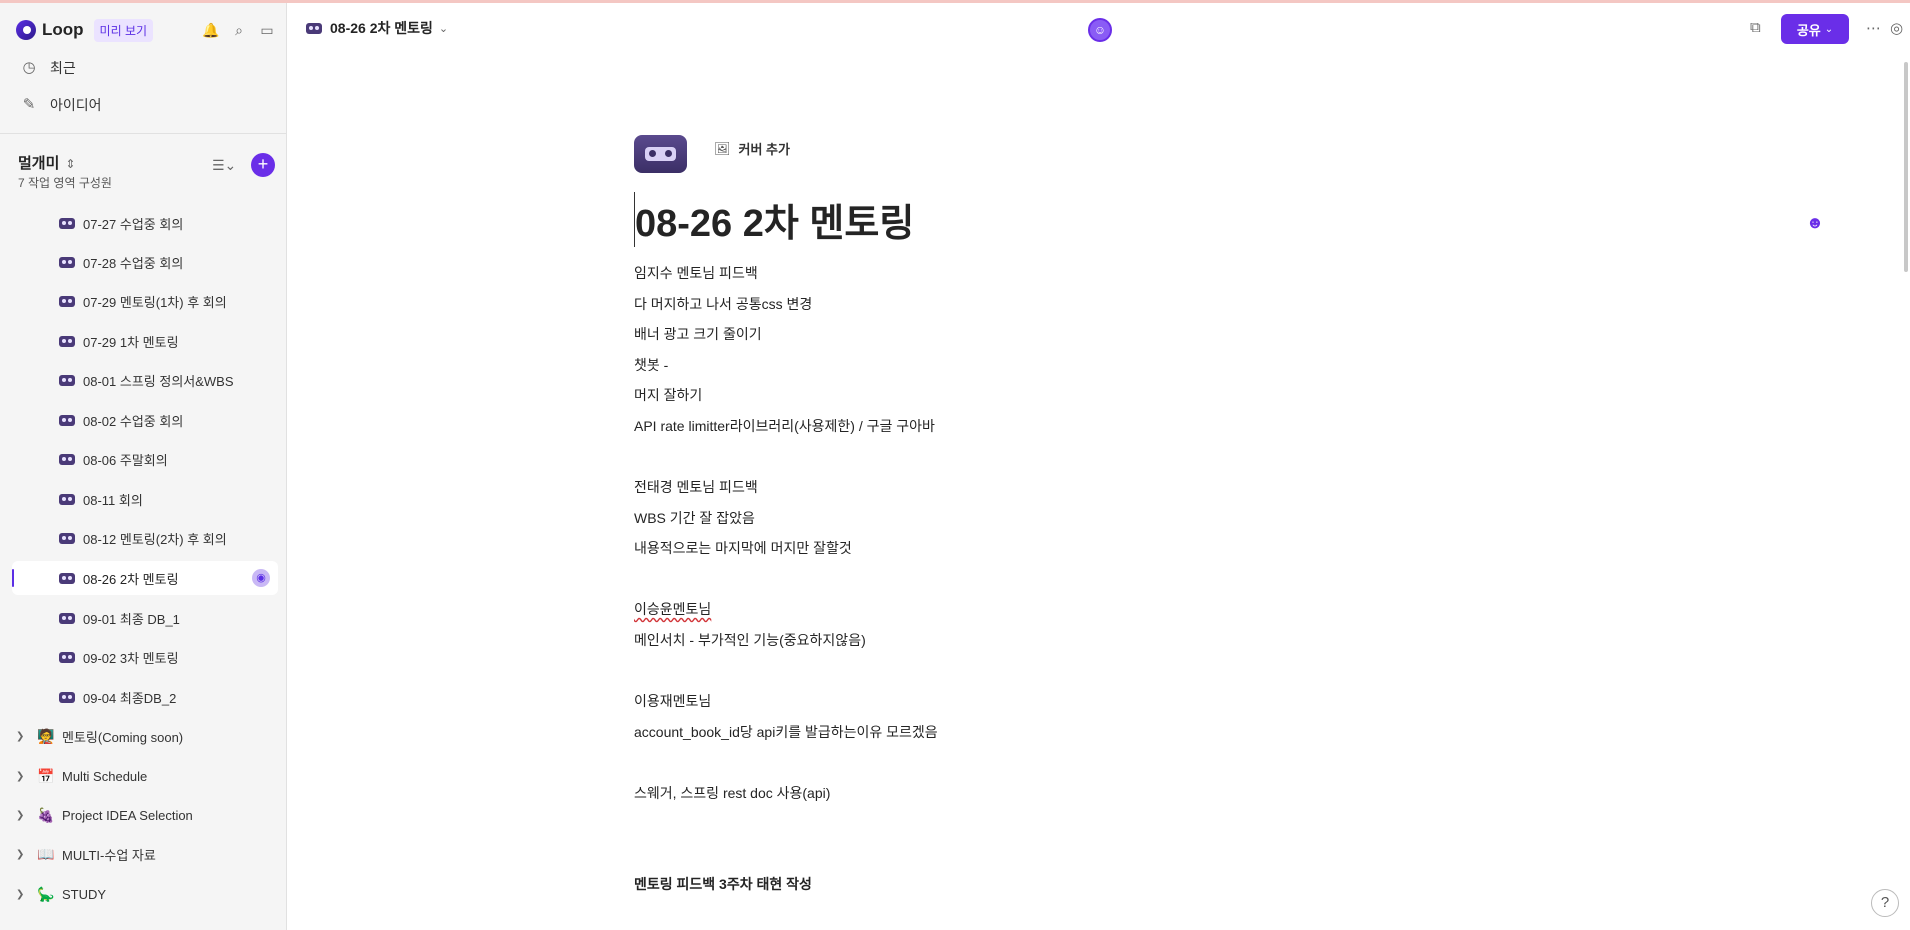  Describe the element at coordinates (84, 894) in the screenshot. I see `folder-item-label: STUDY` at that location.